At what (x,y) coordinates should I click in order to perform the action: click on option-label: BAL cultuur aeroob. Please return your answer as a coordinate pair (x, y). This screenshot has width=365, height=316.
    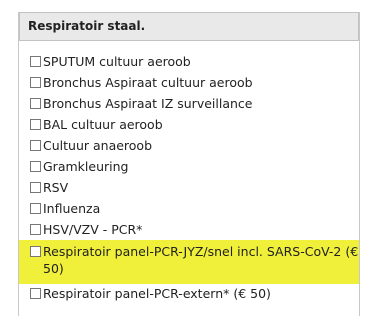
    Looking at the image, I should click on (103, 124).